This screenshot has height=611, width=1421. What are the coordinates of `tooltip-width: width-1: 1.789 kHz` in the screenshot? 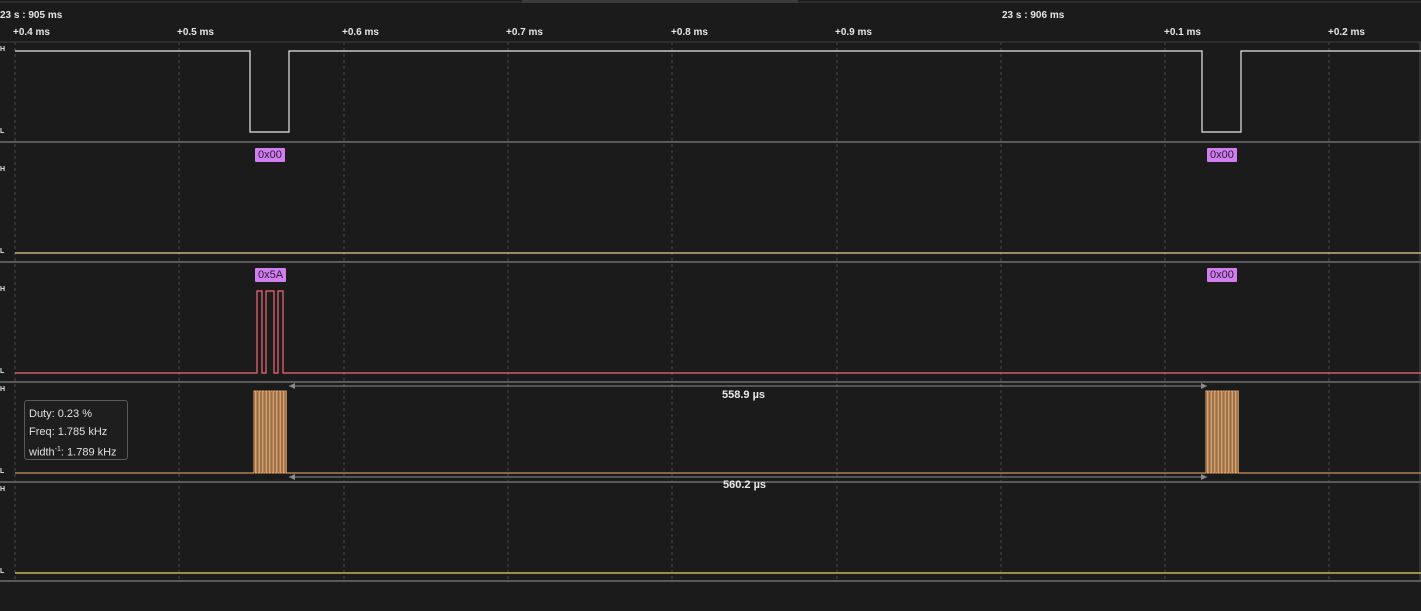 It's located at (78, 451).